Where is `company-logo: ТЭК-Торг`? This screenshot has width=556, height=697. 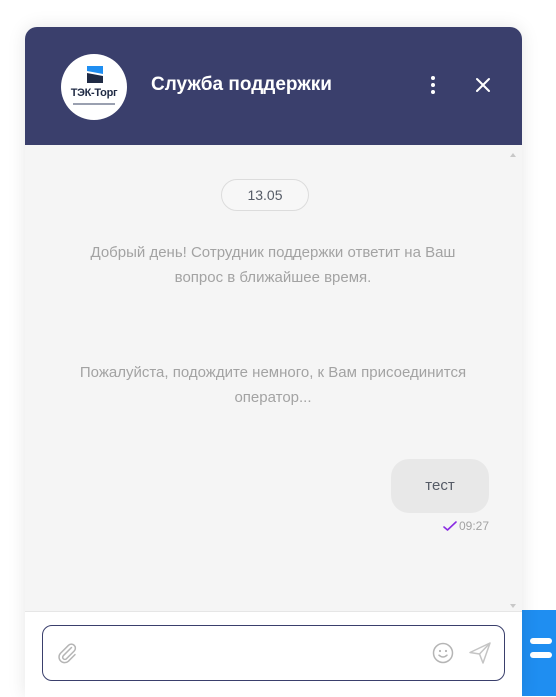 company-logo: ТЭК-Торг is located at coordinates (94, 87).